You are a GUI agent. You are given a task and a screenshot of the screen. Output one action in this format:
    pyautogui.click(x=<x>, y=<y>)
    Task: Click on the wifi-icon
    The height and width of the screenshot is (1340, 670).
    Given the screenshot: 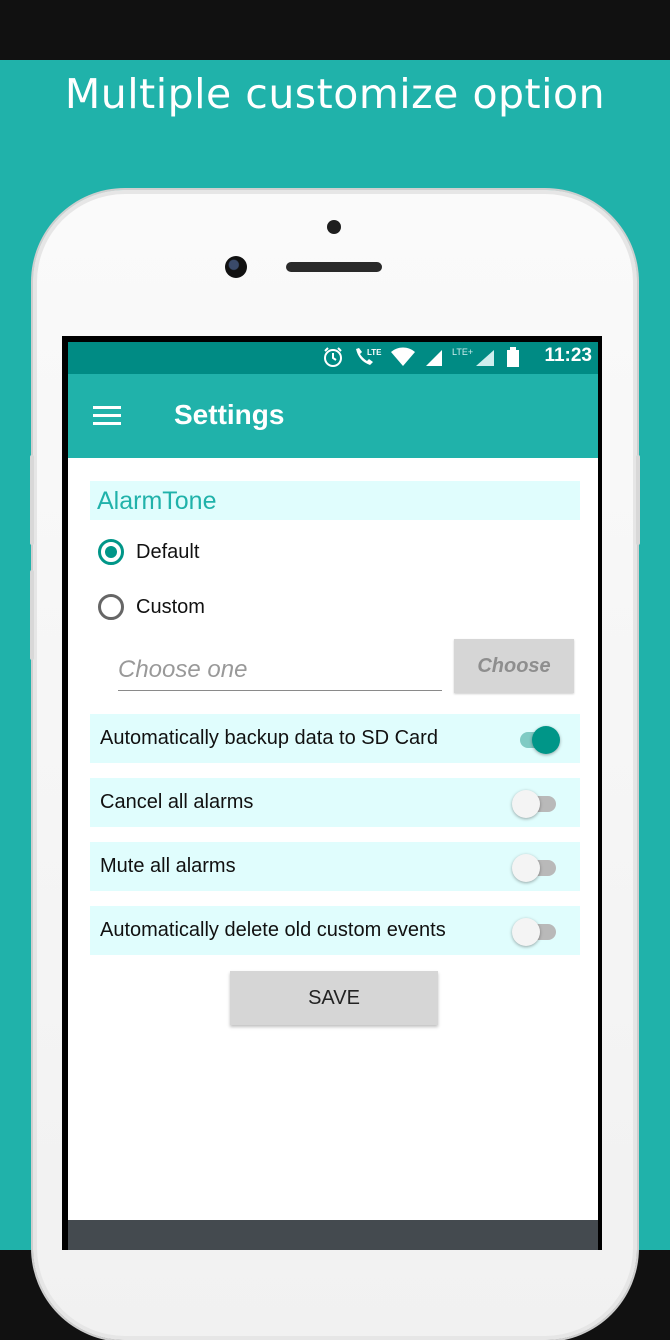 What is the action you would take?
    pyautogui.click(x=403, y=356)
    